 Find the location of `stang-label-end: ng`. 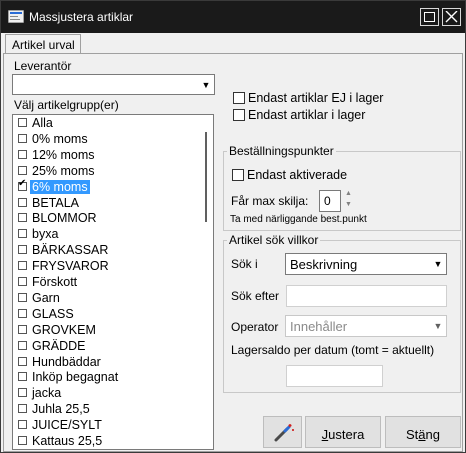

stang-label-end: ng is located at coordinates (432, 434).